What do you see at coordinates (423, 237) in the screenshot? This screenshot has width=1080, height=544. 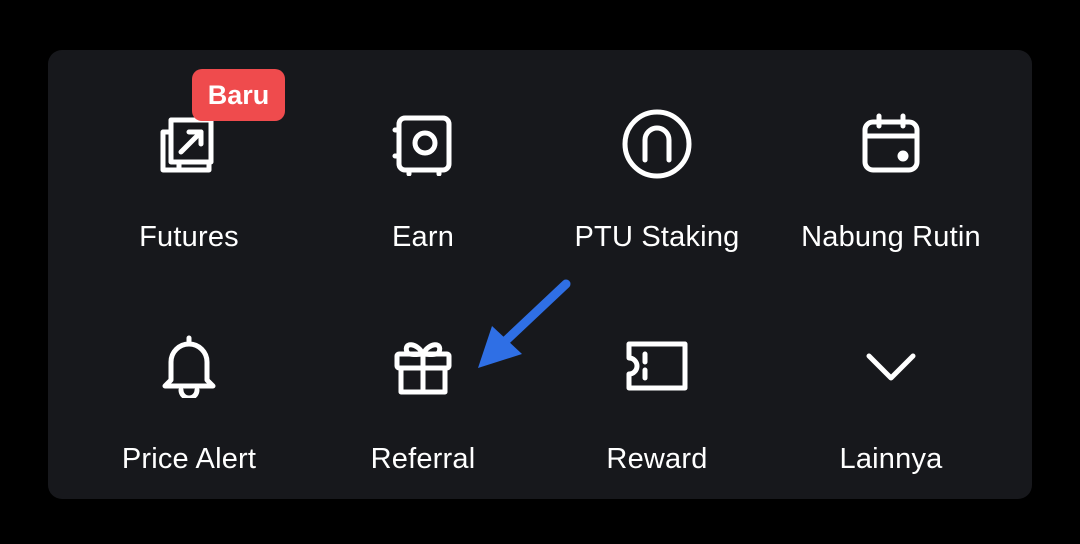 I see `menu-item-label: Earn` at bounding box center [423, 237].